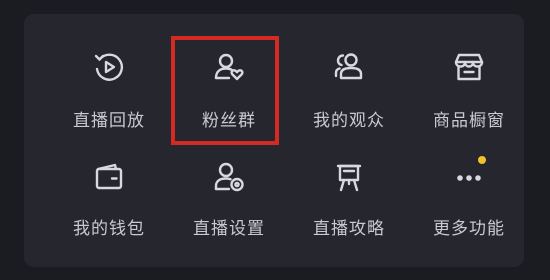  Describe the element at coordinates (349, 177) in the screenshot. I see `easel-guide-icon` at that location.